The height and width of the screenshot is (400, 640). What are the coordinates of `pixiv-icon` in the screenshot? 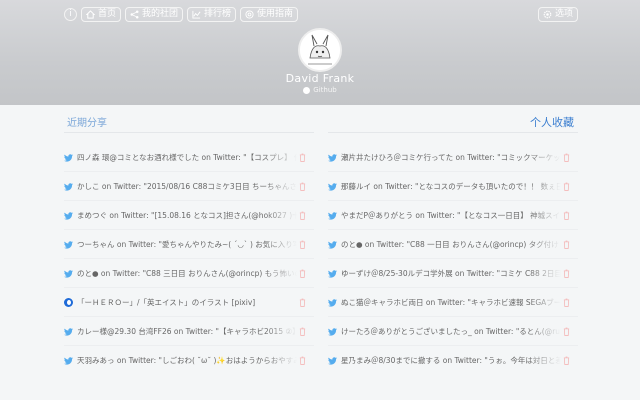 It's located at (68, 302).